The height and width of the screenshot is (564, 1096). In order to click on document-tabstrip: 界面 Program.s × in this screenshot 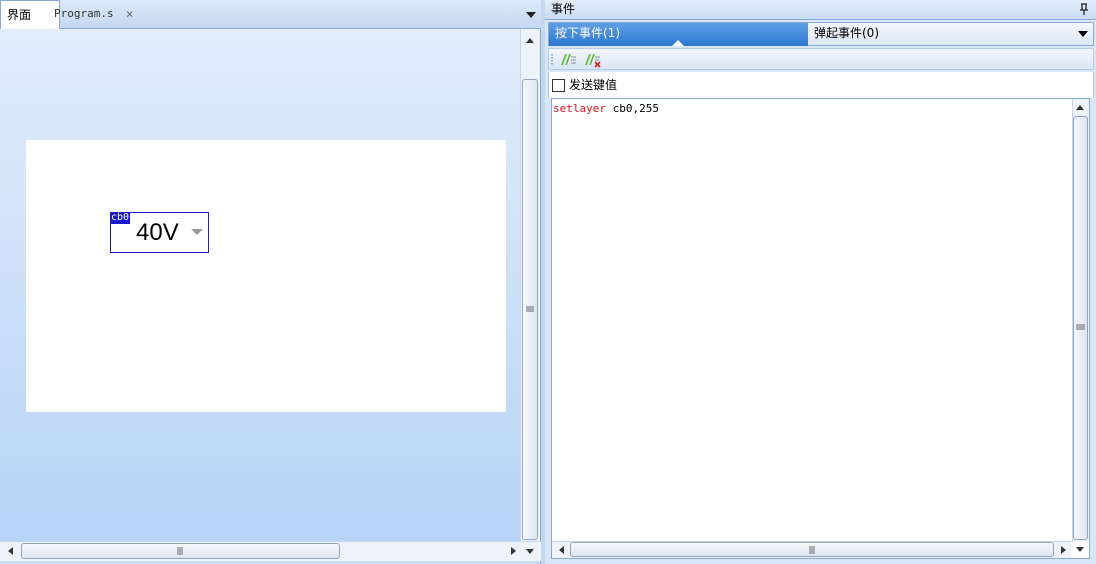, I will do `click(270, 15)`.